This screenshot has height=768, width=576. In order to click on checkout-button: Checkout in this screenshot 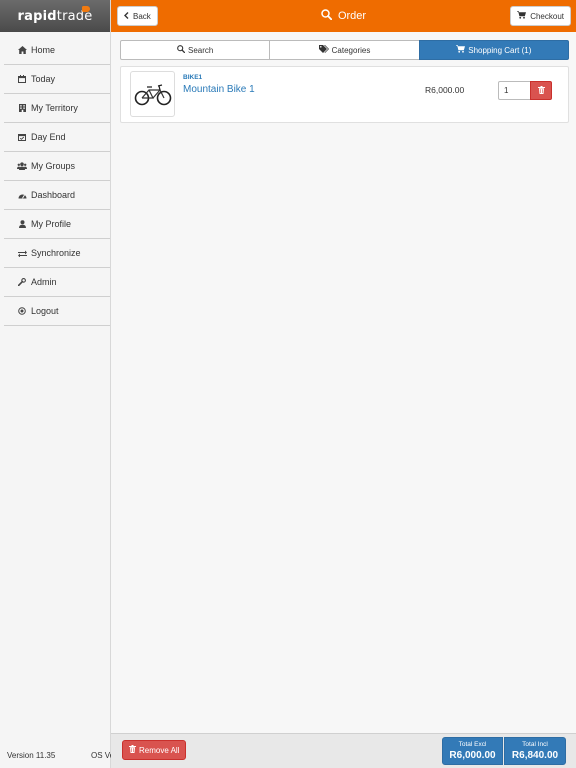, I will do `click(540, 16)`.